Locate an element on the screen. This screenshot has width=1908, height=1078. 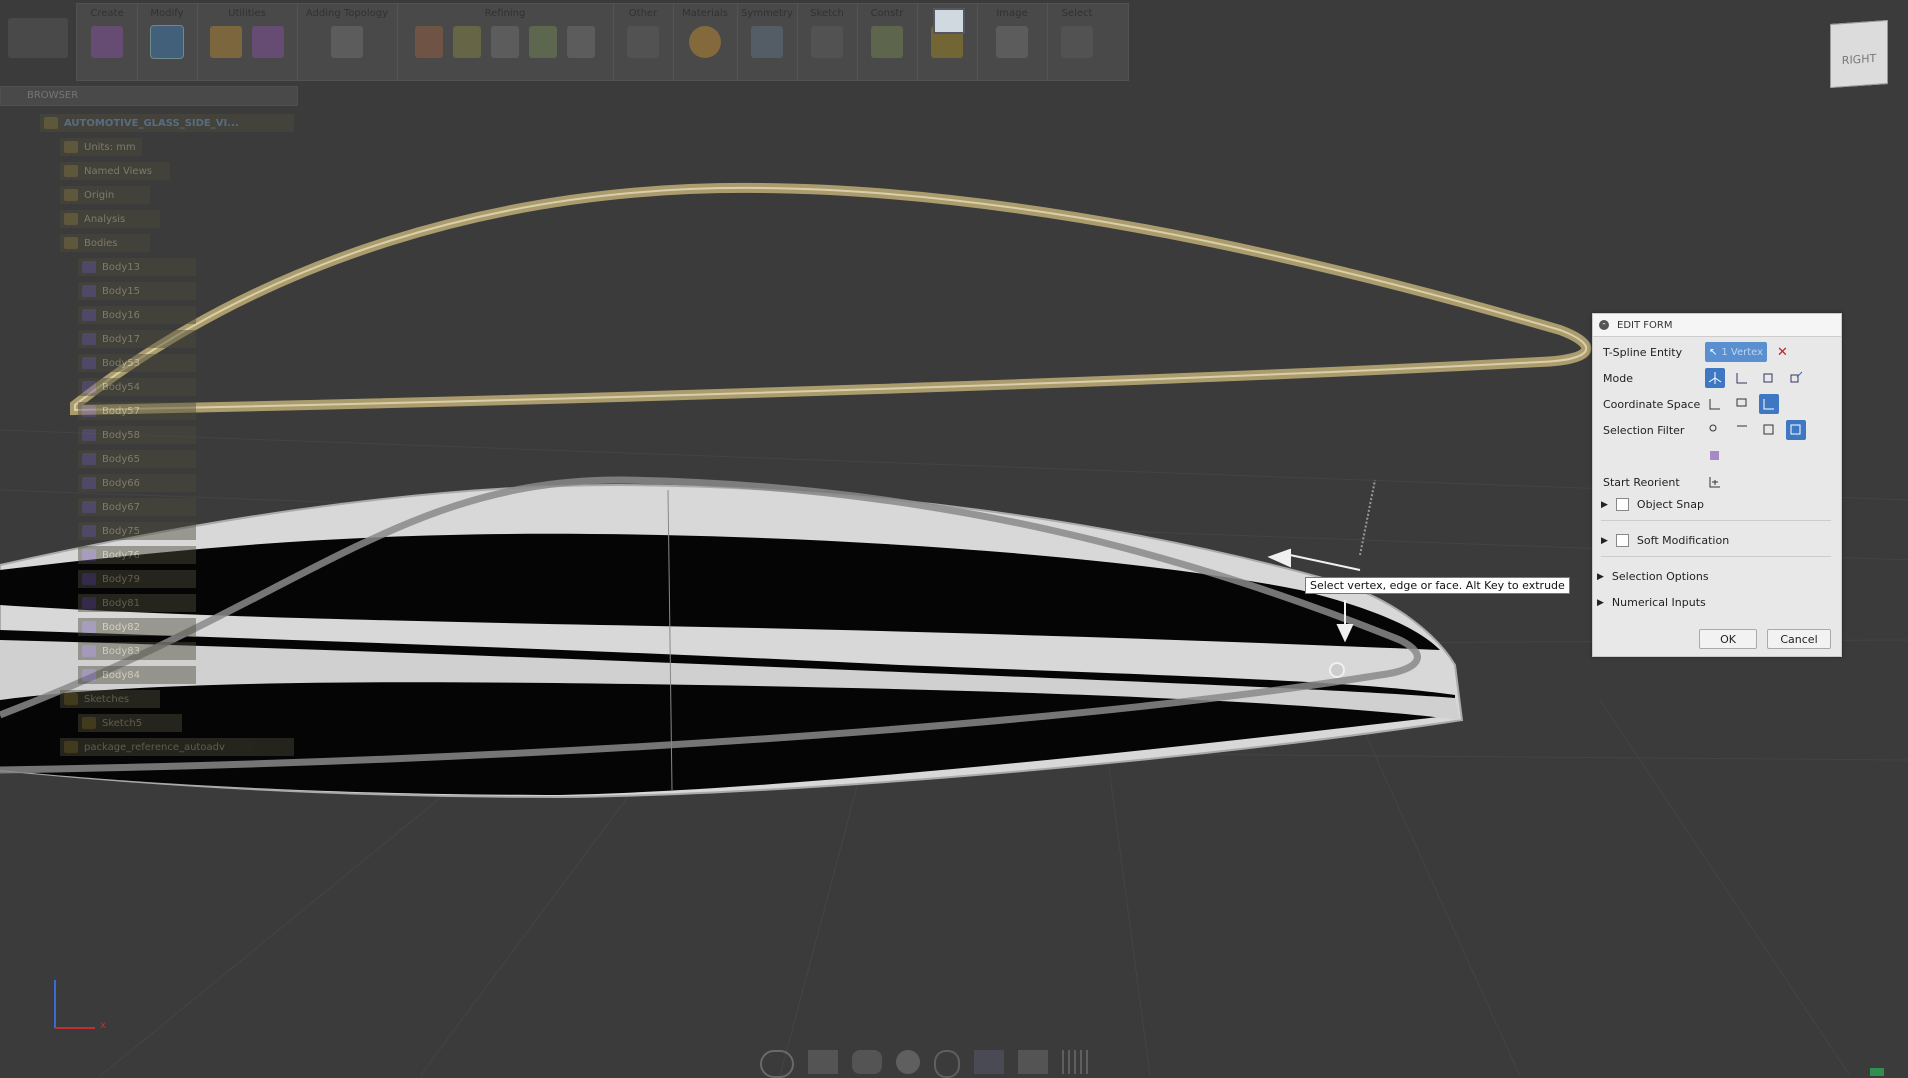
collapse-icon: - is located at coordinates (1604, 325).